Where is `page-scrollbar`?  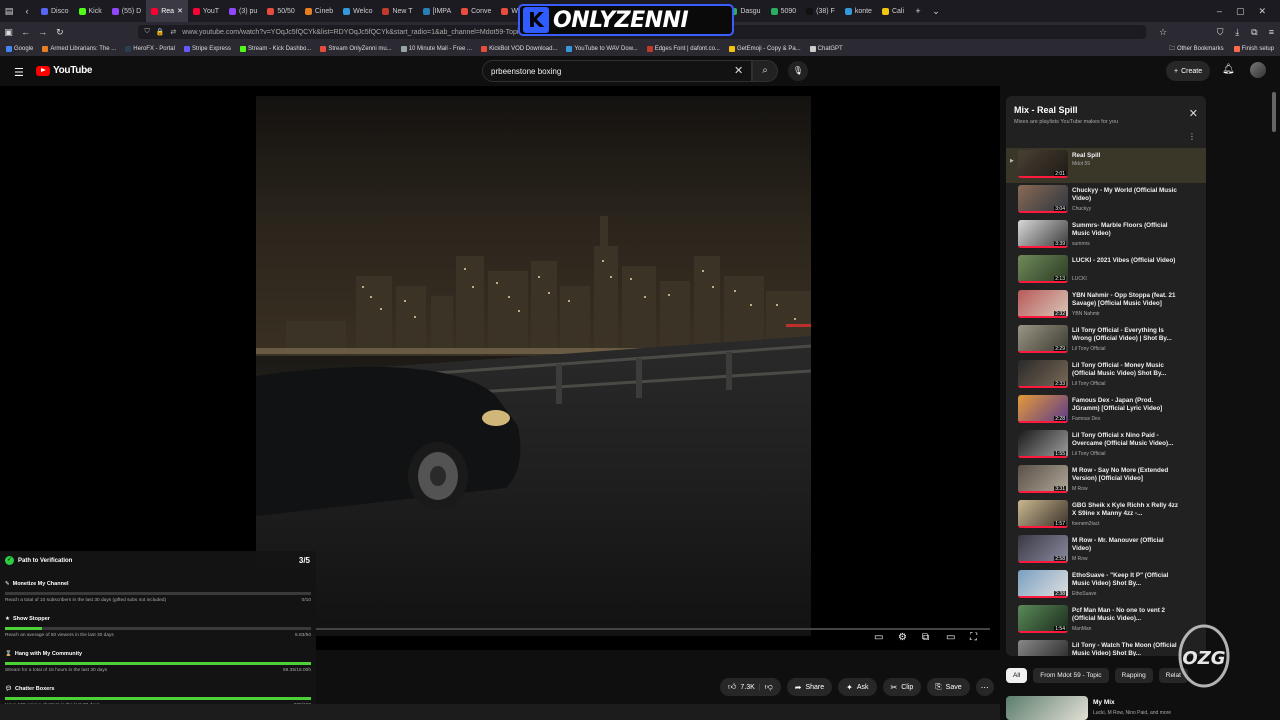 page-scrollbar is located at coordinates (1274, 112).